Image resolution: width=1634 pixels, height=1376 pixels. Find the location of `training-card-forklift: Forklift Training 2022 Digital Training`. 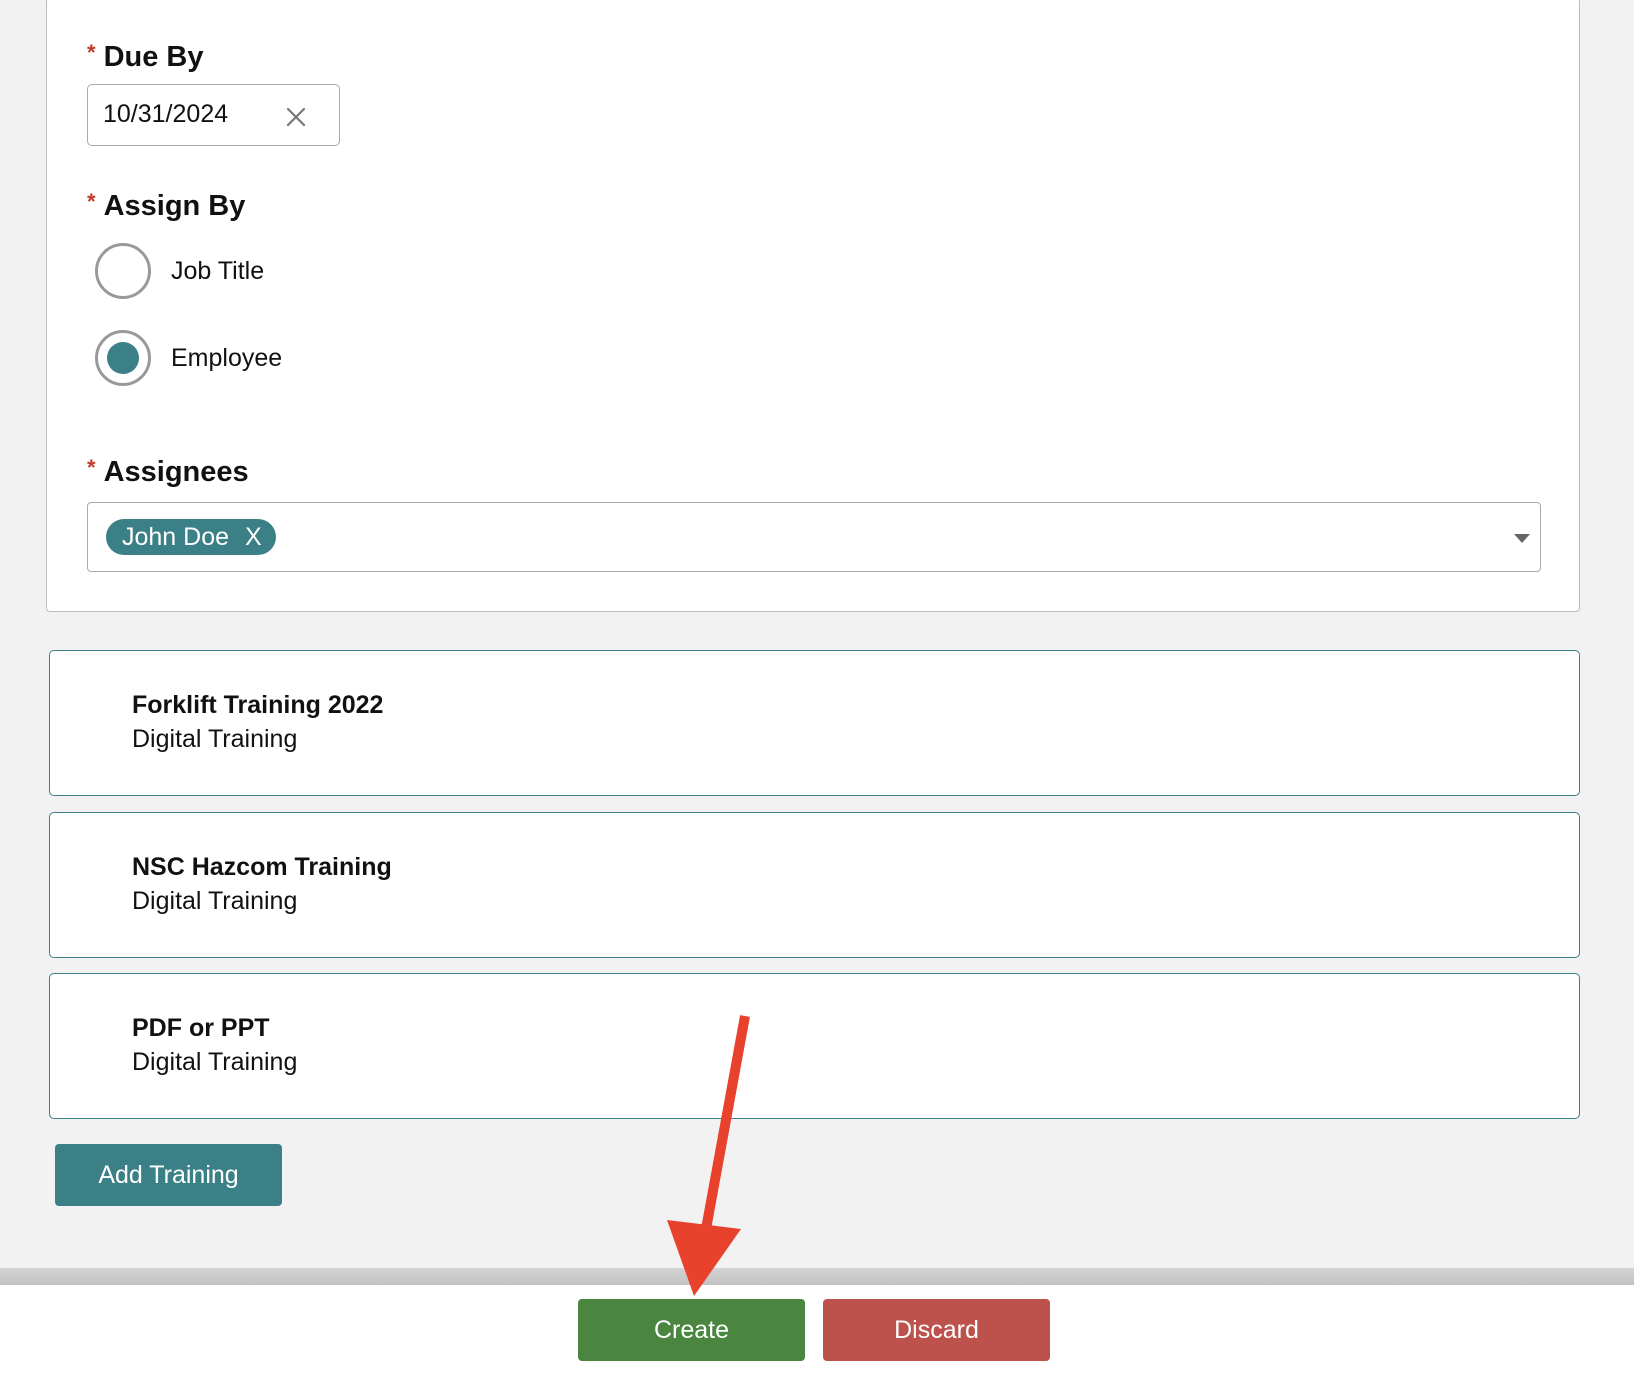

training-card-forklift: Forklift Training 2022 Digital Training is located at coordinates (814, 723).